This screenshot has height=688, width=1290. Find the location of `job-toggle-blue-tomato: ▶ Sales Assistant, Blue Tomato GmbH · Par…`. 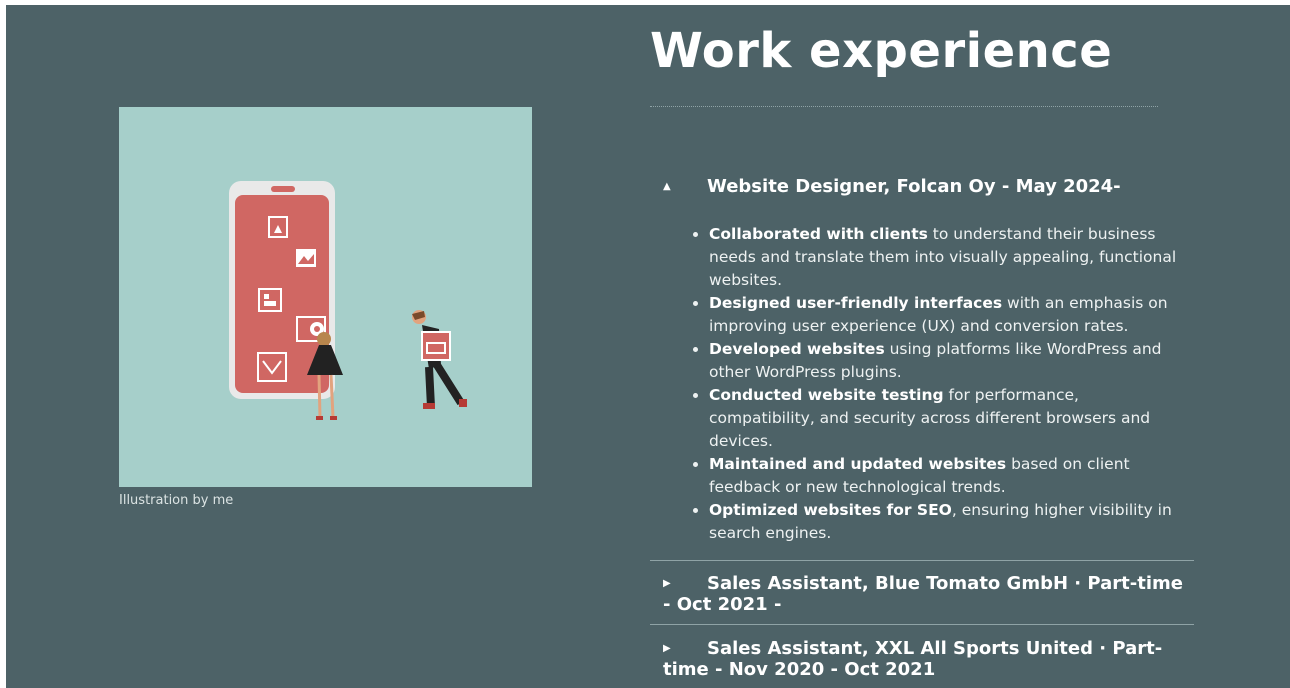

job-toggle-blue-tomato: ▶ Sales Assistant, Blue Tomato GmbH · Par… is located at coordinates (923, 594).